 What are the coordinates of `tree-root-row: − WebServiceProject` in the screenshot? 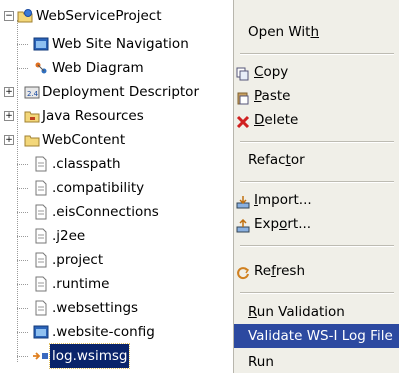 It's located at (116, 16).